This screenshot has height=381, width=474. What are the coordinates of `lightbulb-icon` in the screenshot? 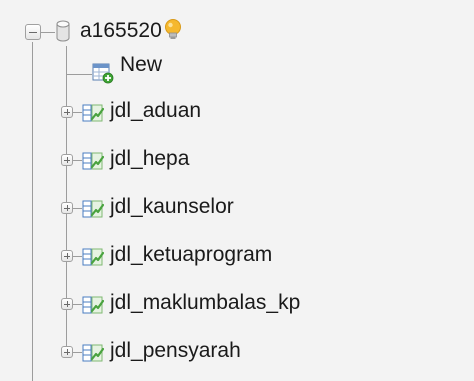 It's located at (173, 30).